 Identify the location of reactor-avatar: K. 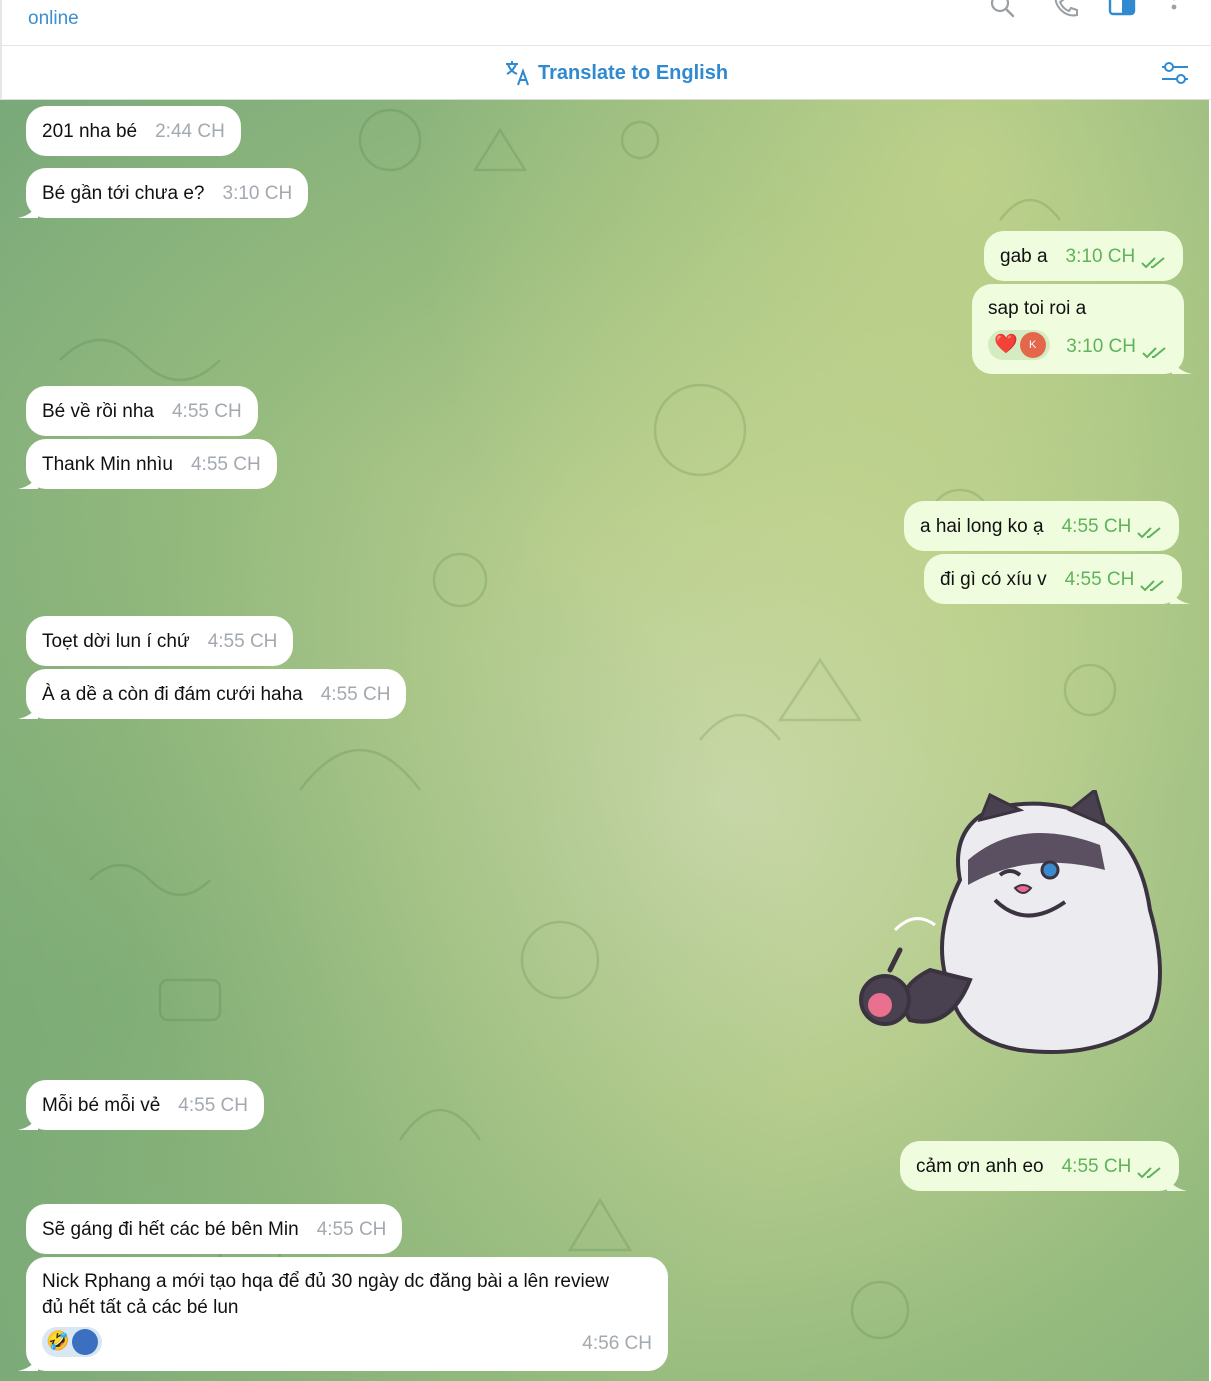
(1032, 345).